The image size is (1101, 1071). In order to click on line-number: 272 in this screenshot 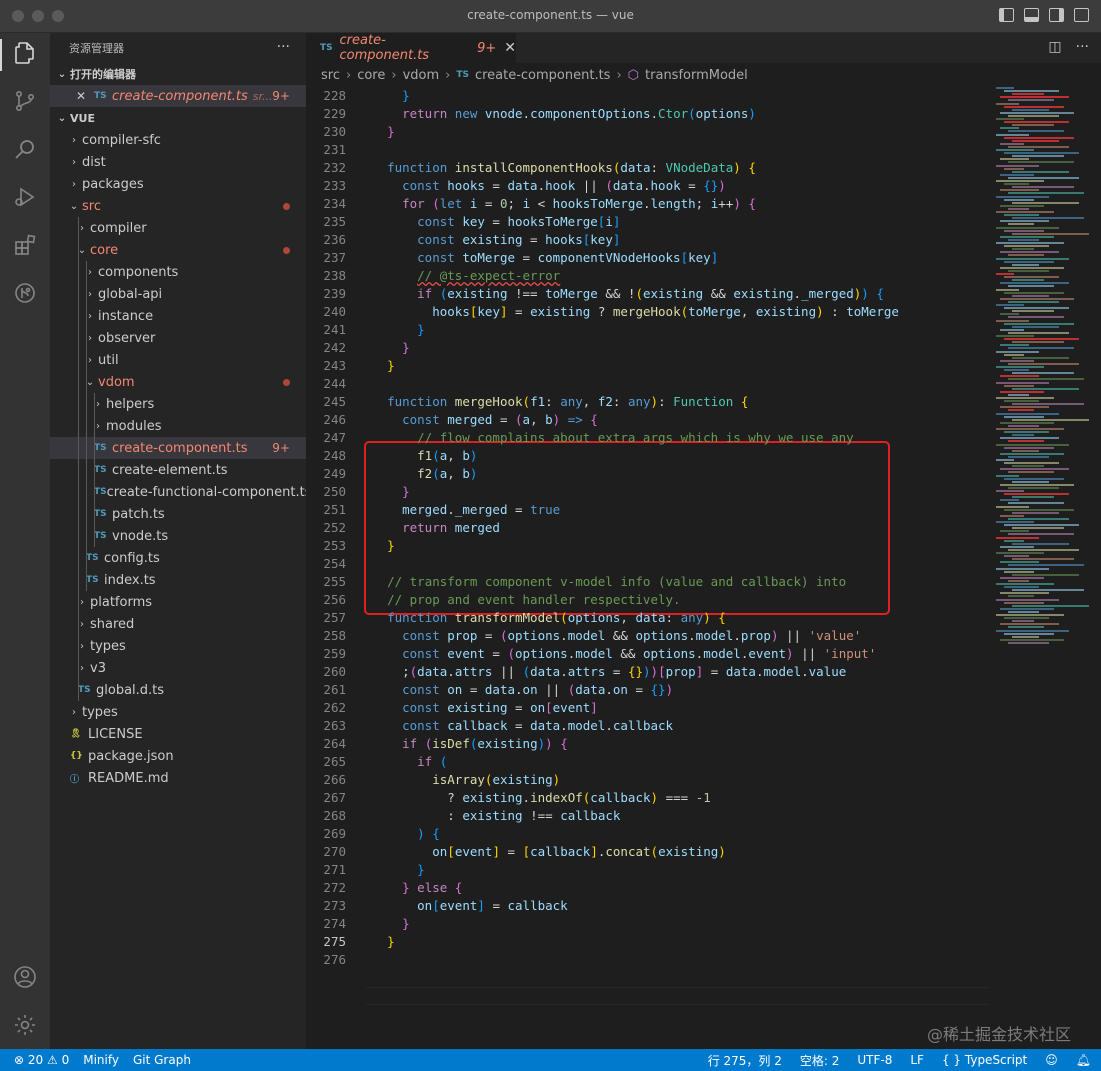, I will do `click(334, 887)`.